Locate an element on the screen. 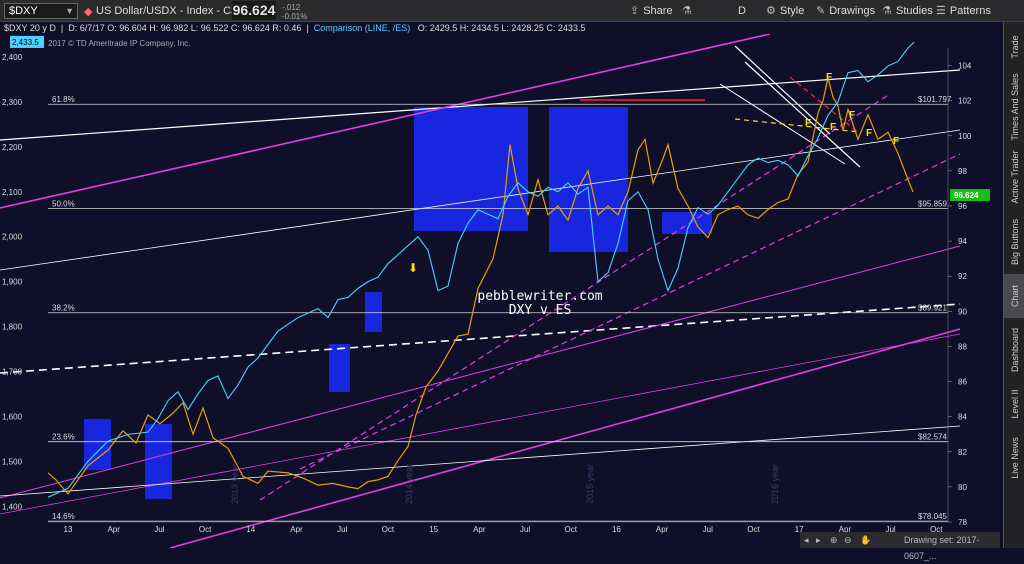 The width and height of the screenshot is (1024, 564). left-axis-label: 1,800 is located at coordinates (12, 327).